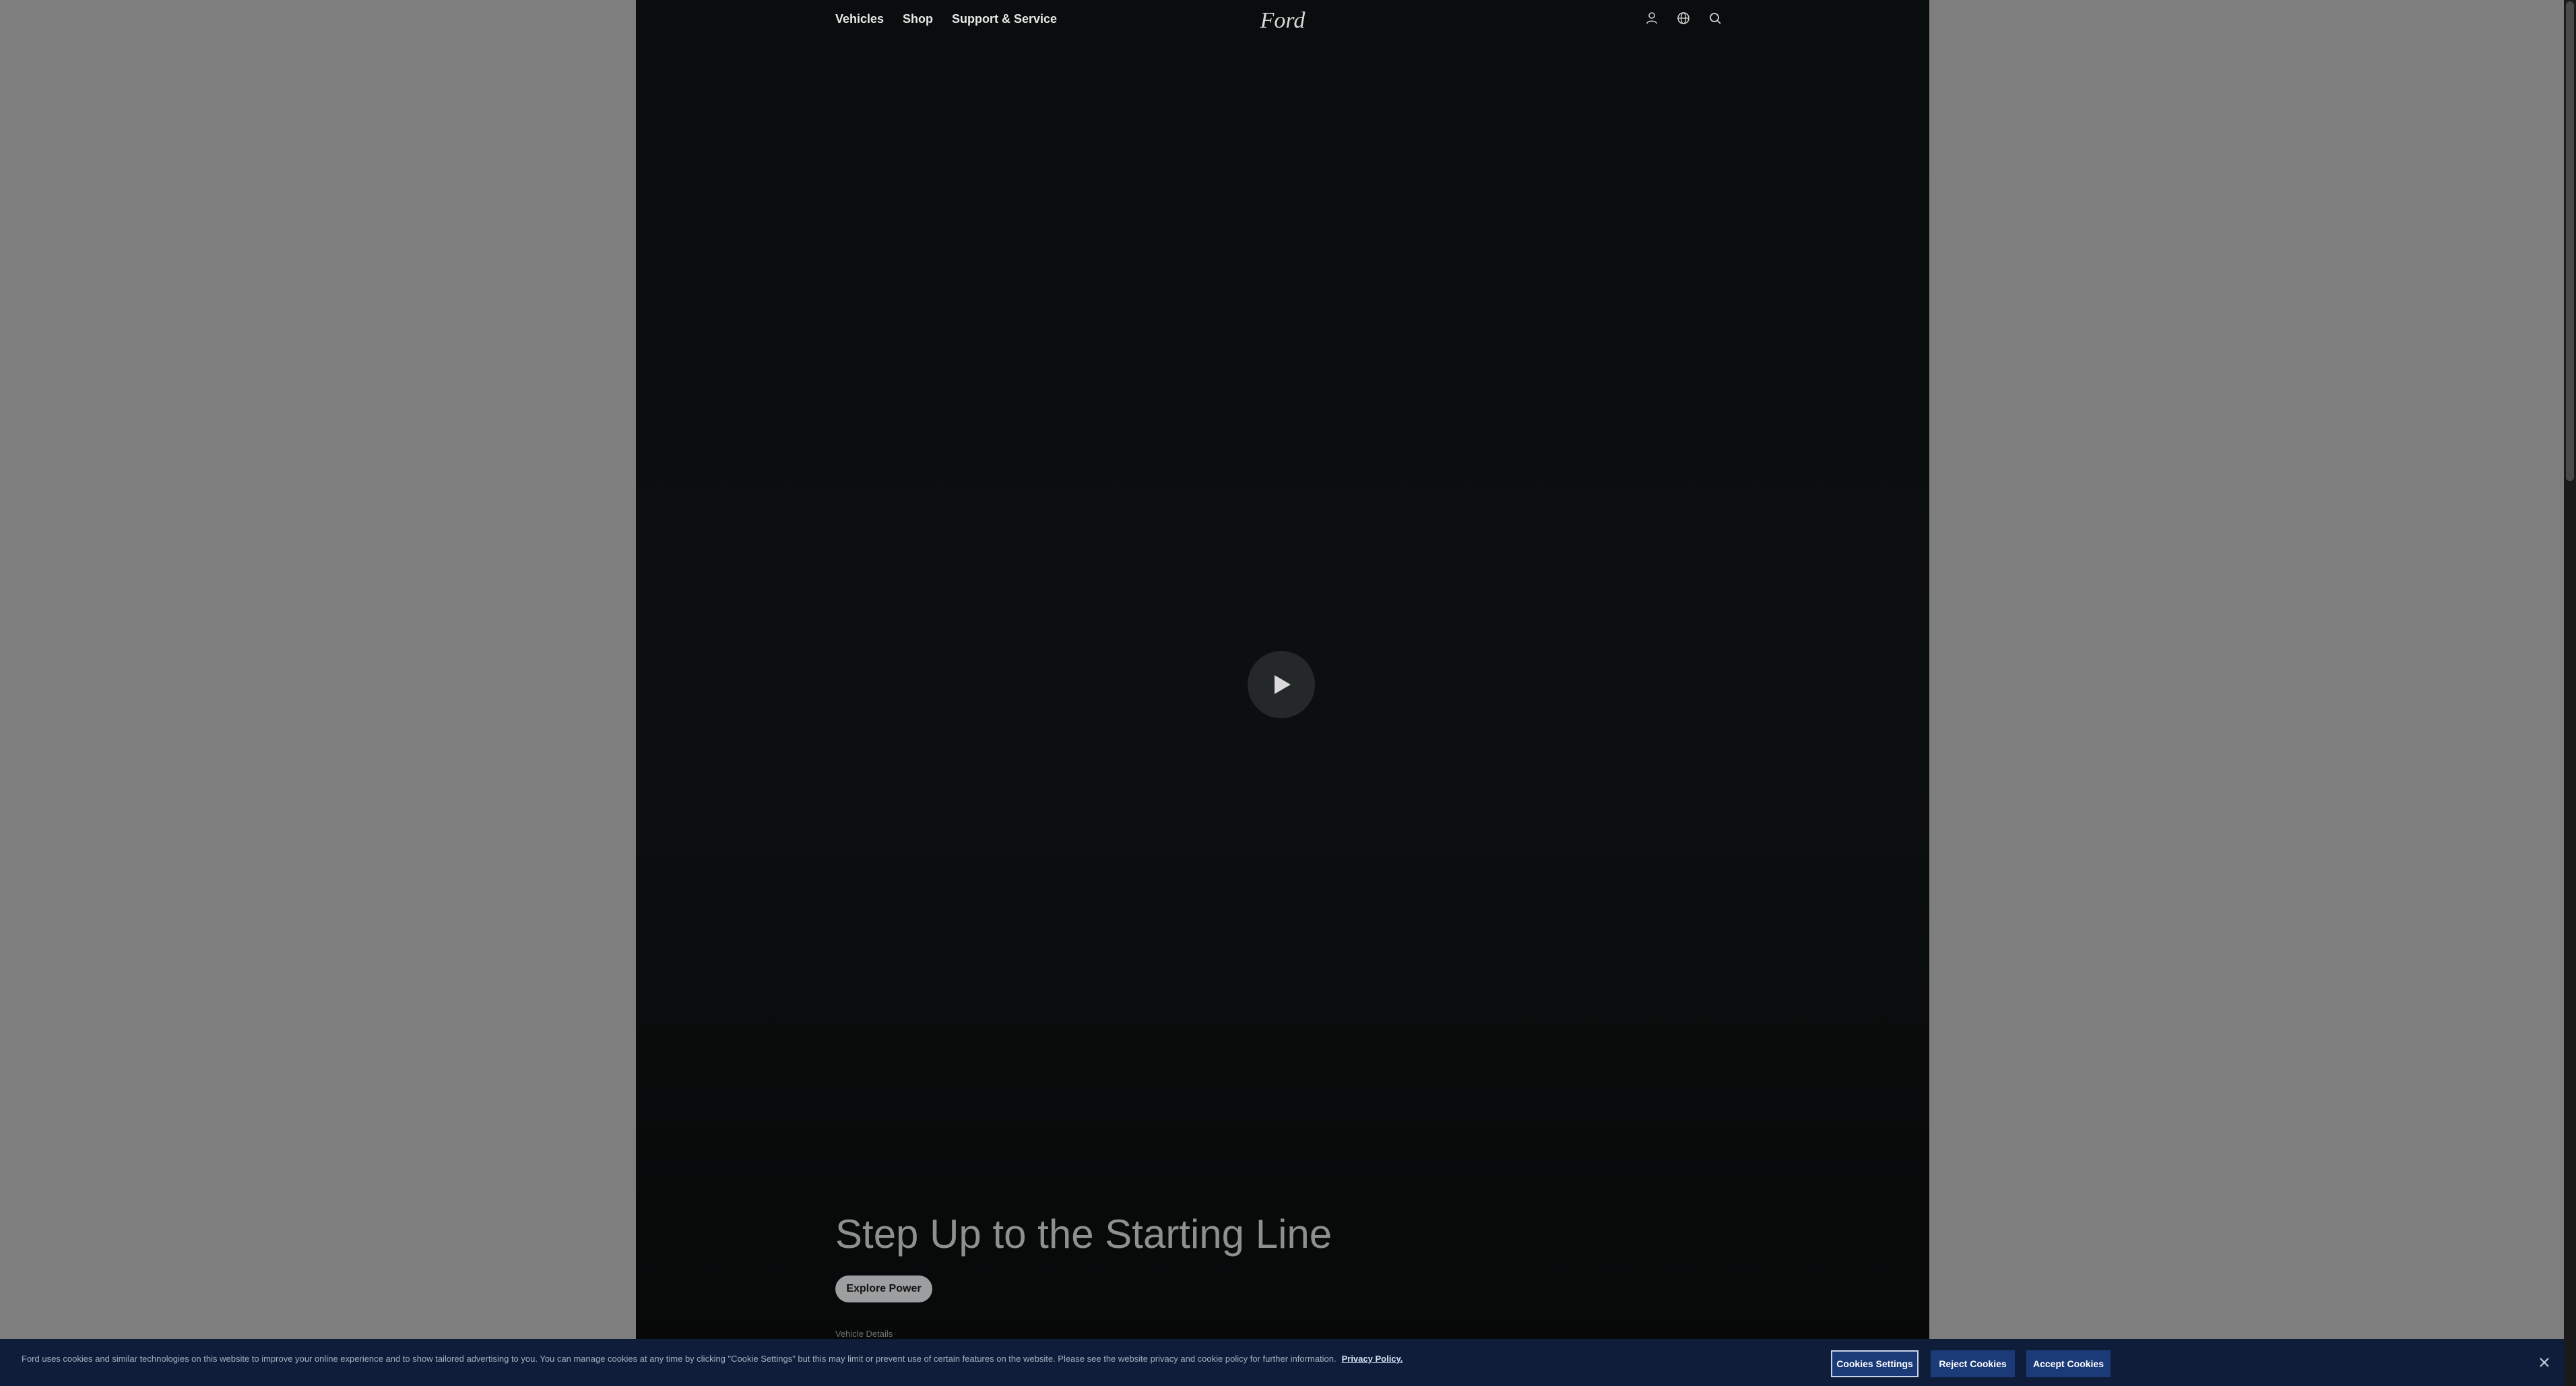  What do you see at coordinates (884, 1288) in the screenshot?
I see `explore-power-button: Explore Power` at bounding box center [884, 1288].